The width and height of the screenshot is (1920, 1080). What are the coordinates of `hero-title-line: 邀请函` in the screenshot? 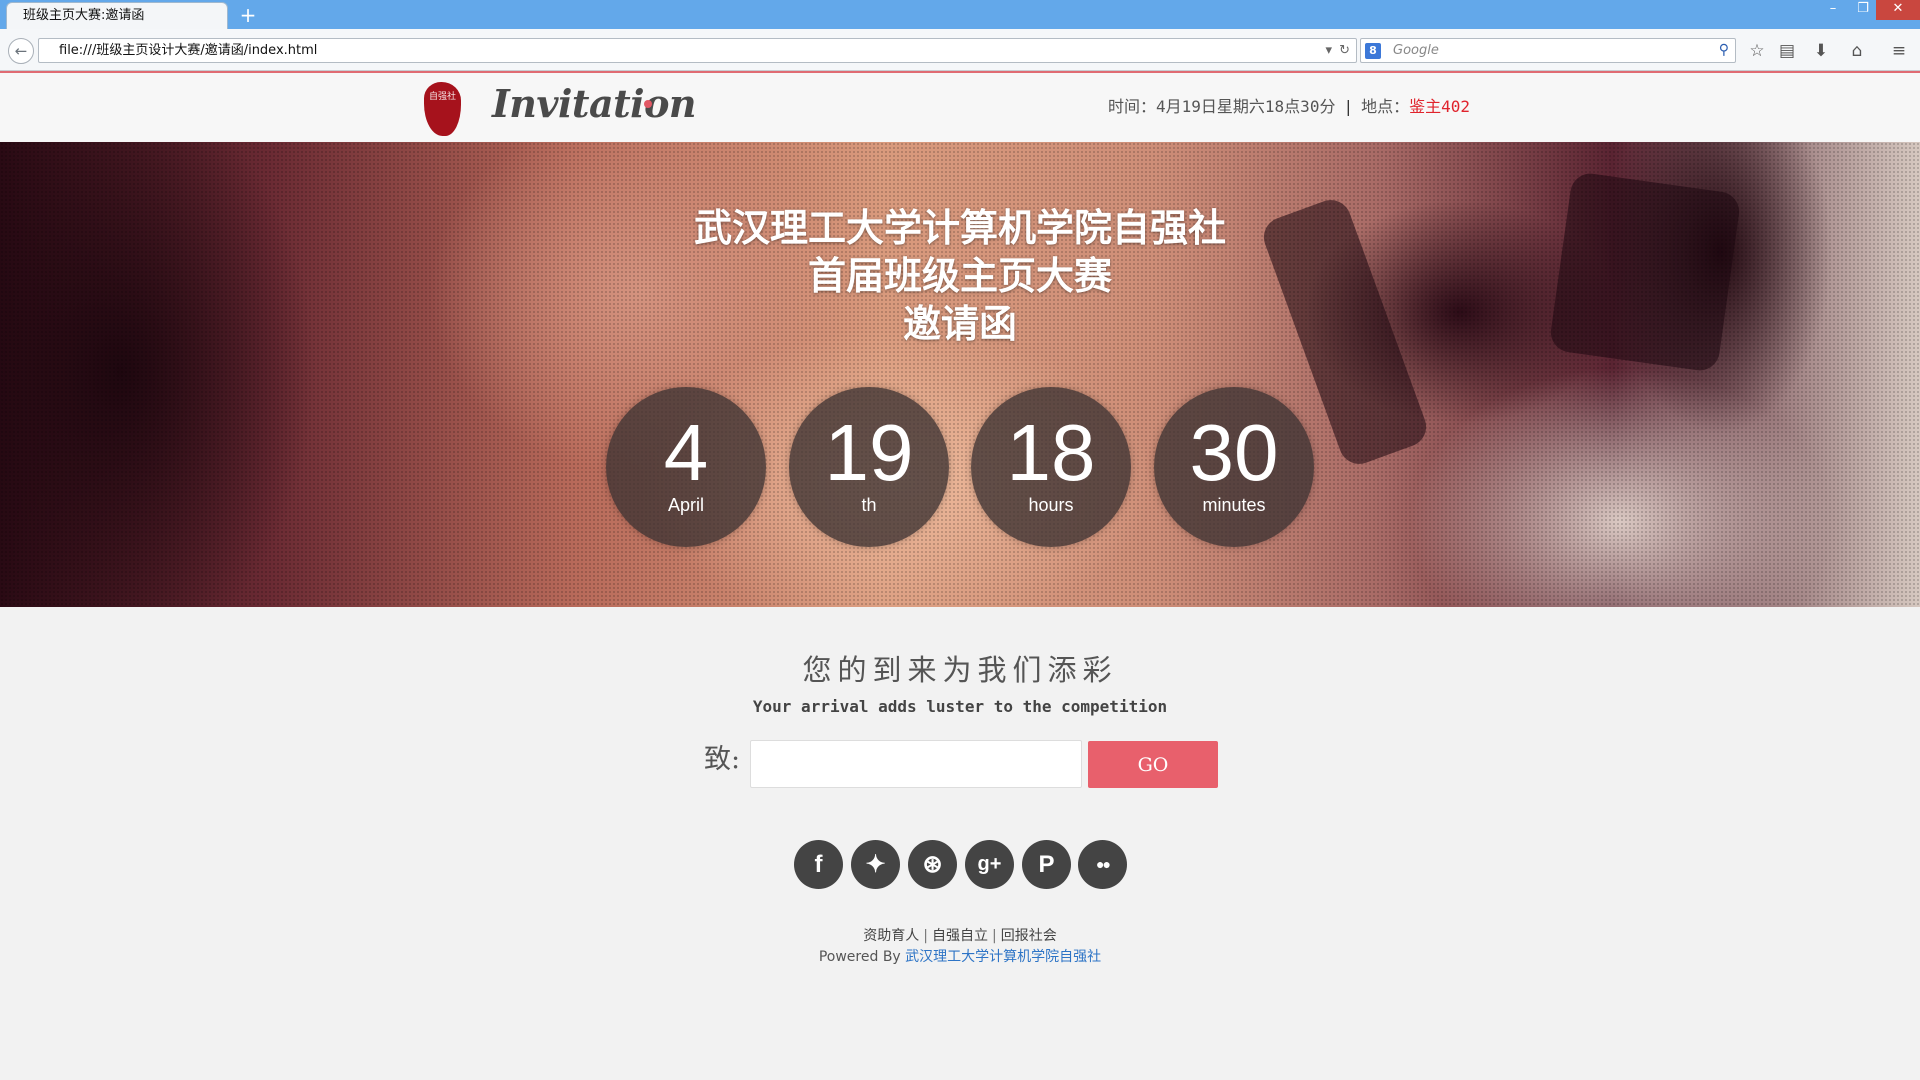 It's located at (959, 324).